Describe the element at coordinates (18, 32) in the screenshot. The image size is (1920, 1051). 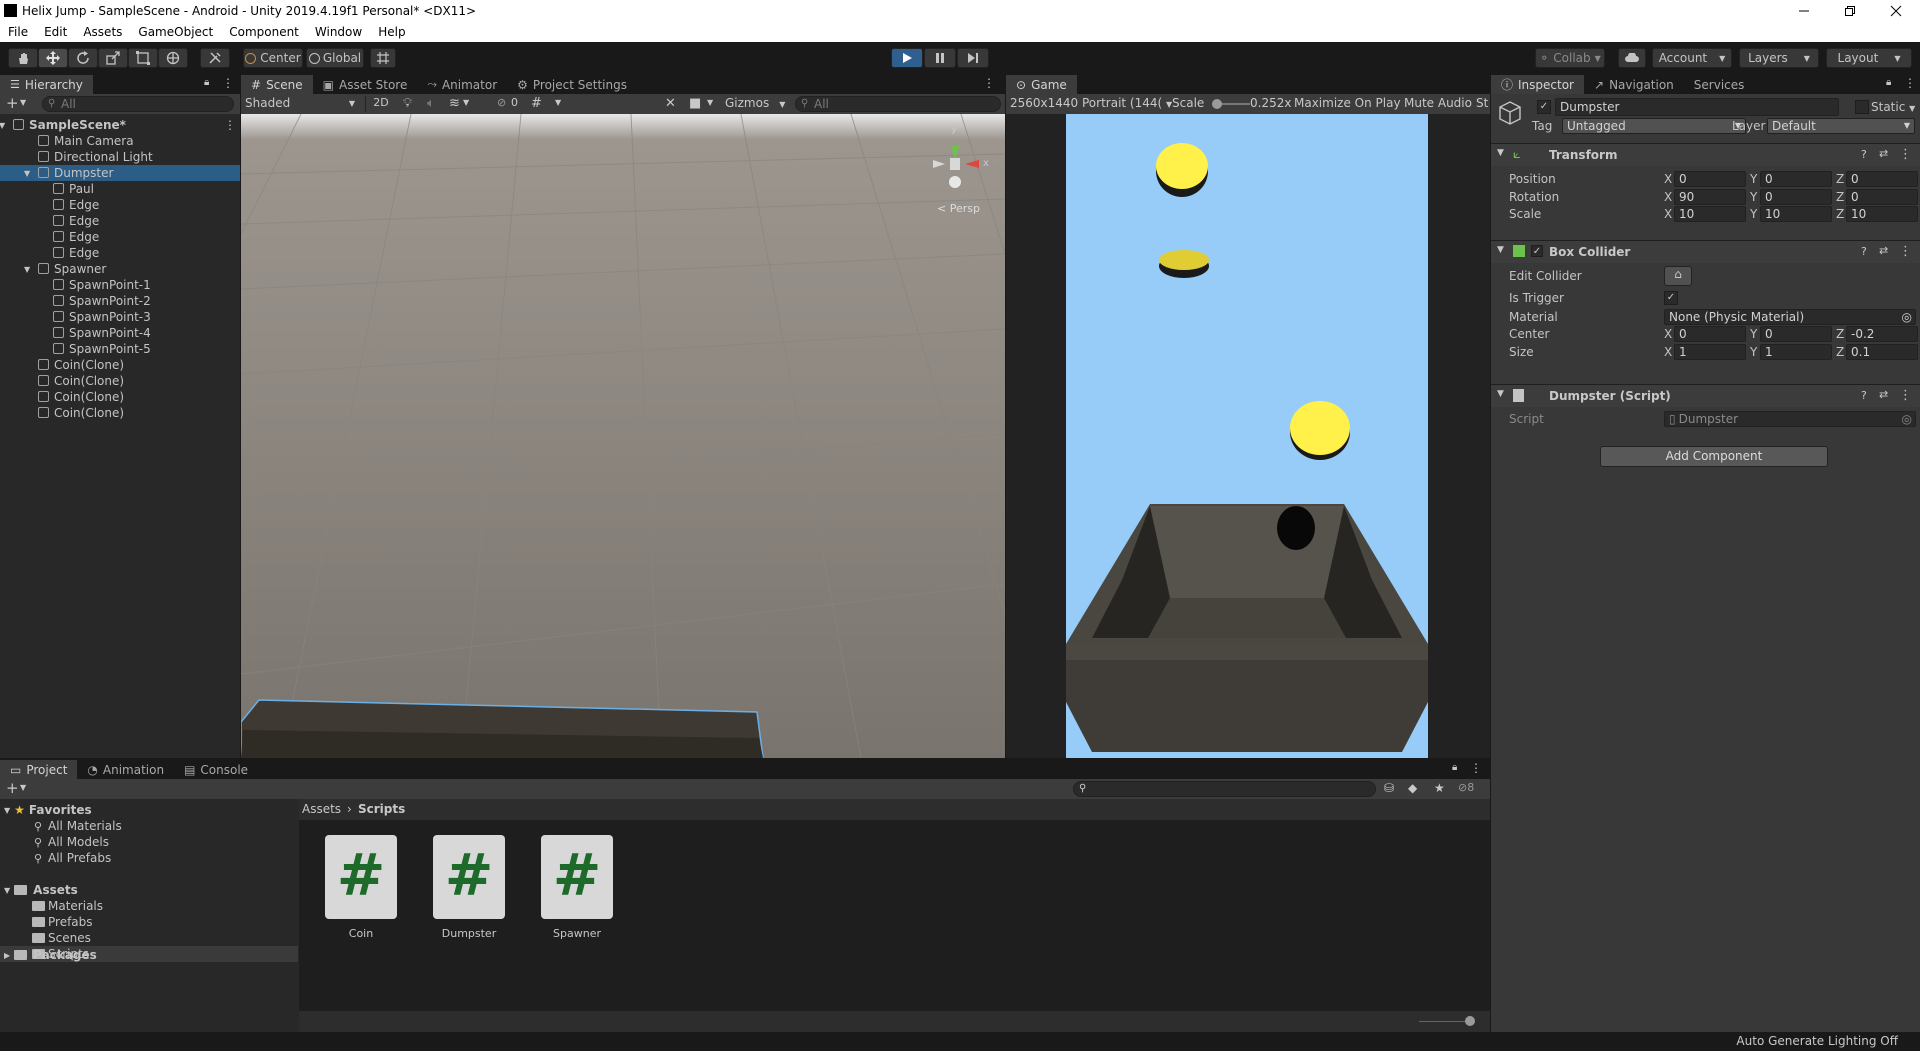
I see `menu-file: File` at that location.